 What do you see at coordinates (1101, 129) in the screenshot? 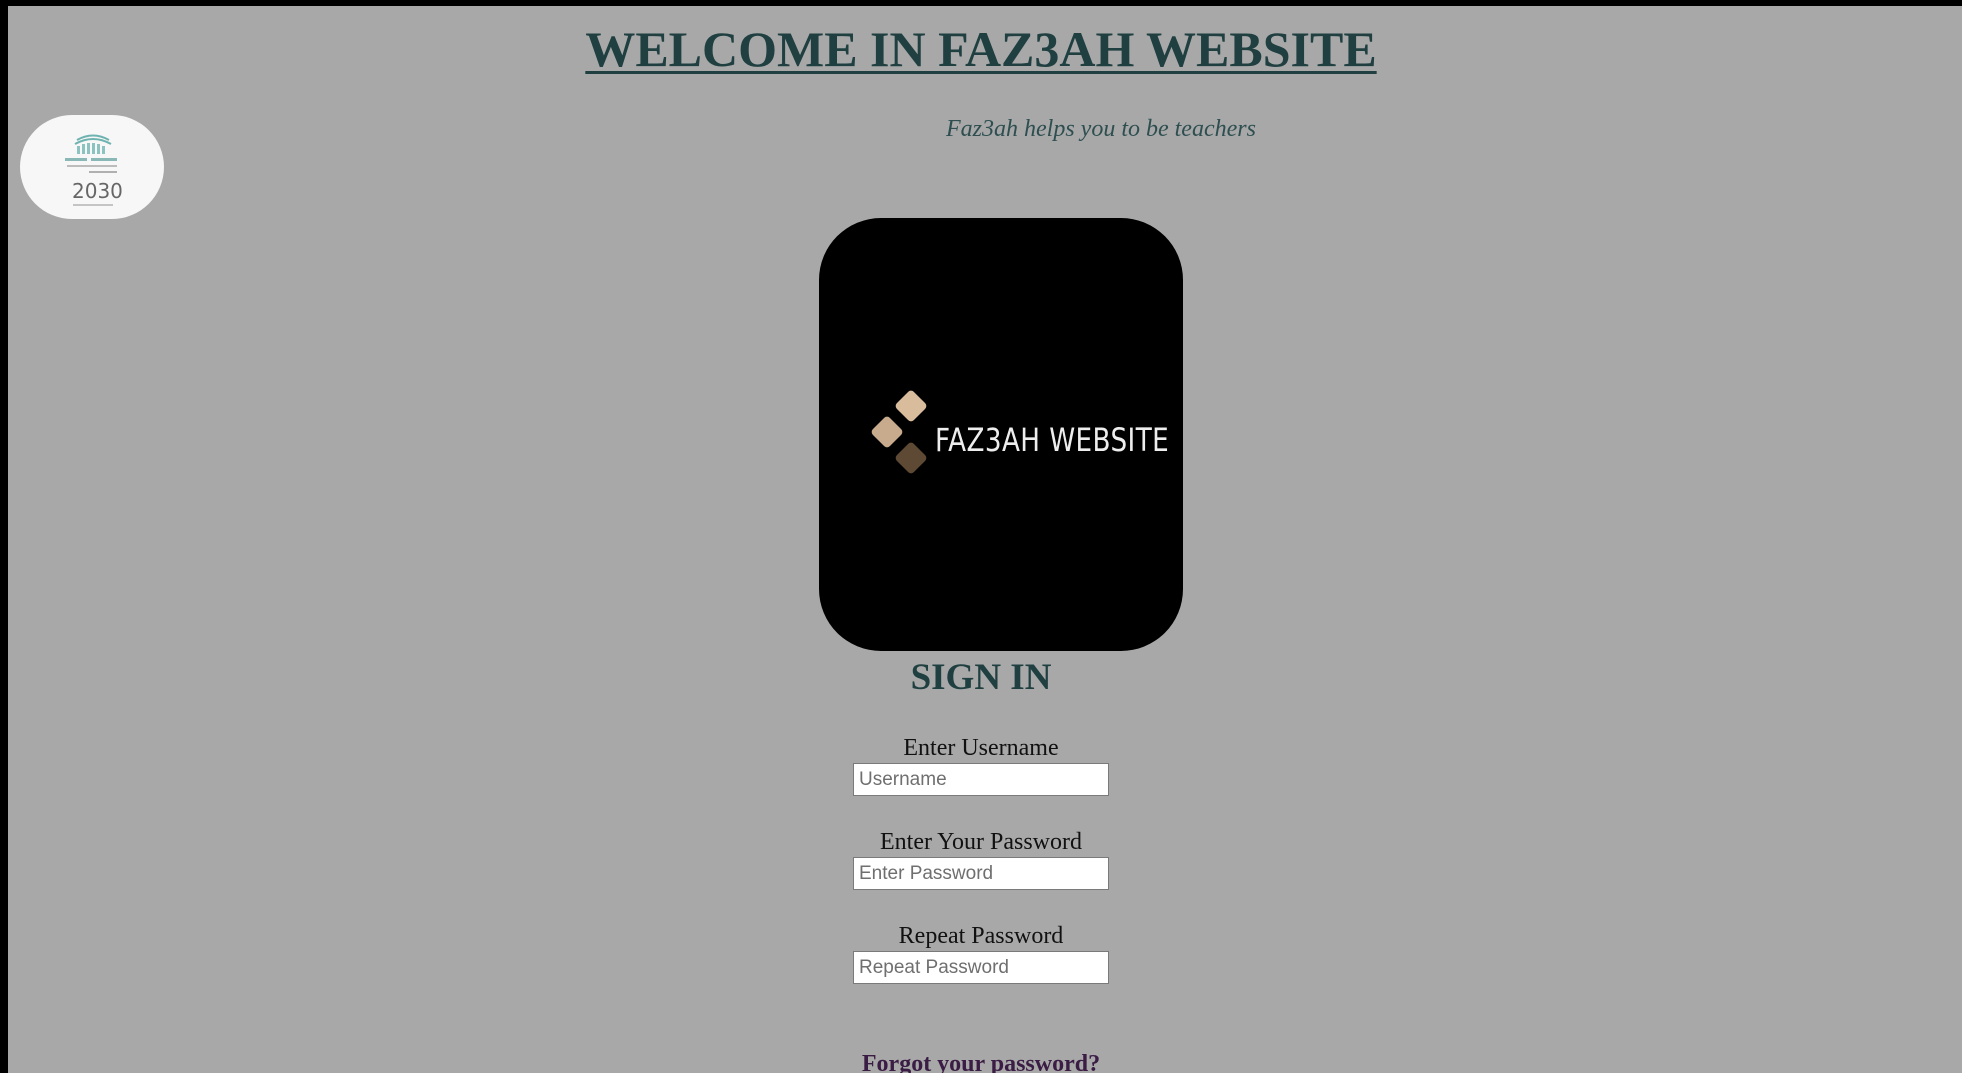
I see `tagline: Faz3ah helps you to be teachers` at bounding box center [1101, 129].